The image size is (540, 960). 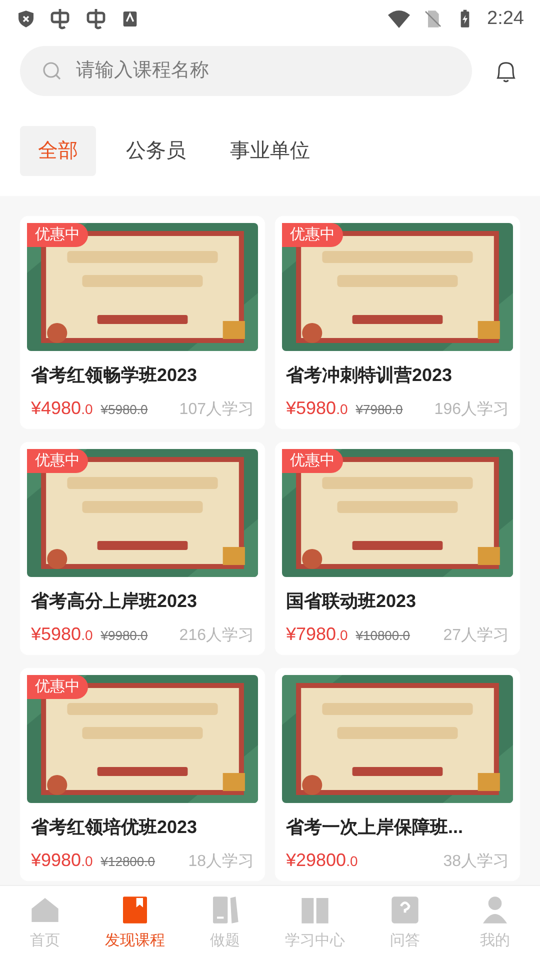 What do you see at coordinates (379, 410) in the screenshot?
I see `original-price: ¥7980.0` at bounding box center [379, 410].